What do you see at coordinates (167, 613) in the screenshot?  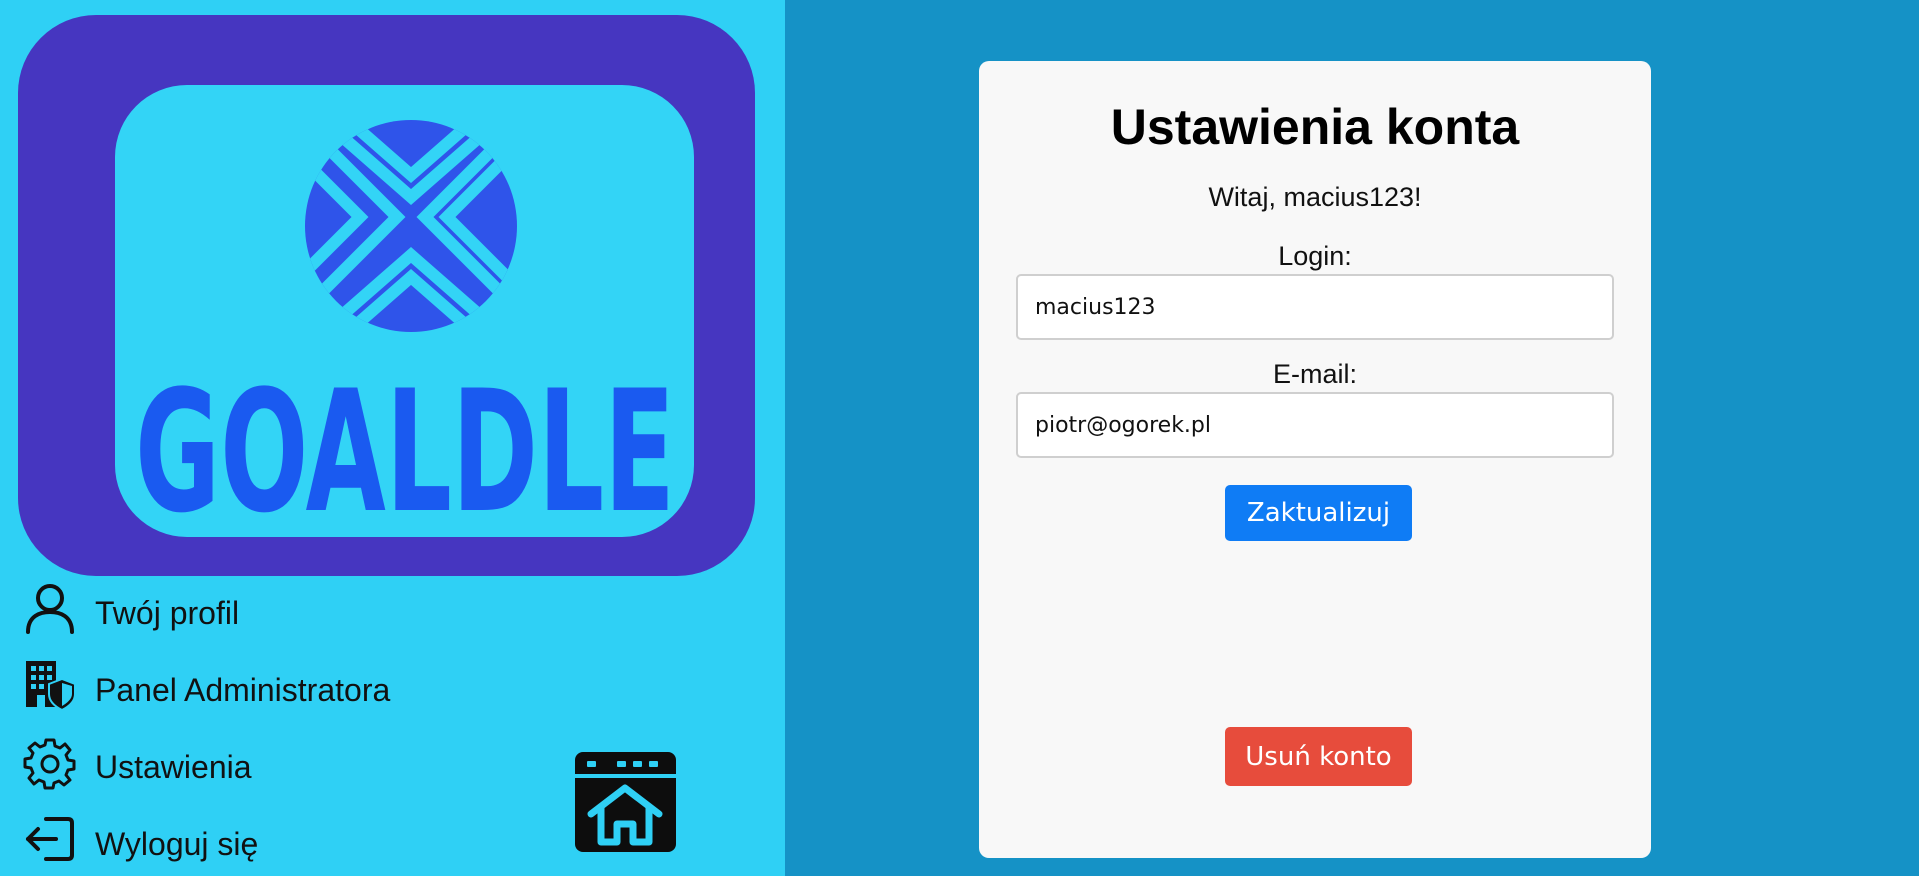 I see `sidebar-item-label: Twój profil` at bounding box center [167, 613].